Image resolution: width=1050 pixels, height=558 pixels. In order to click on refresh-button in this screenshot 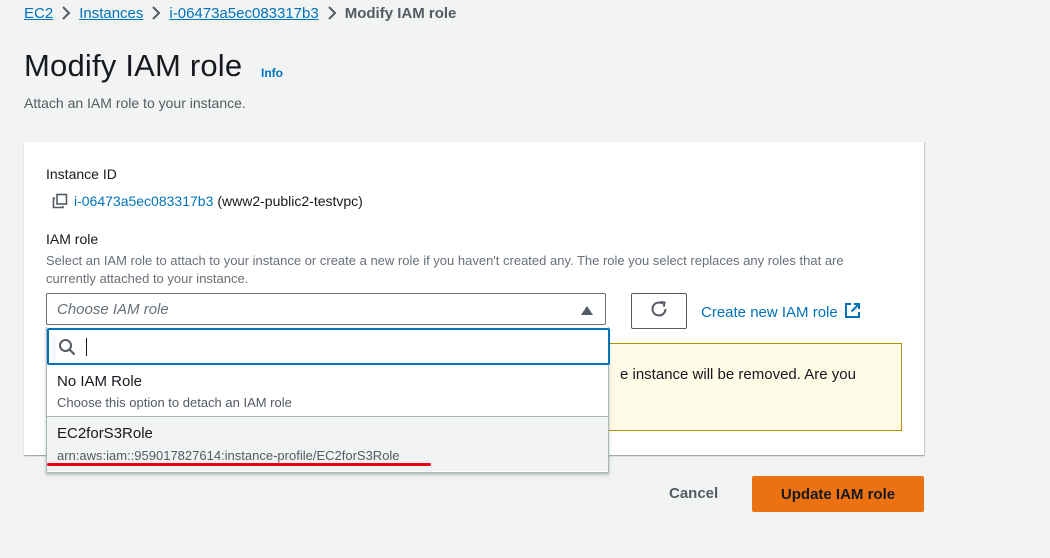, I will do `click(659, 311)`.